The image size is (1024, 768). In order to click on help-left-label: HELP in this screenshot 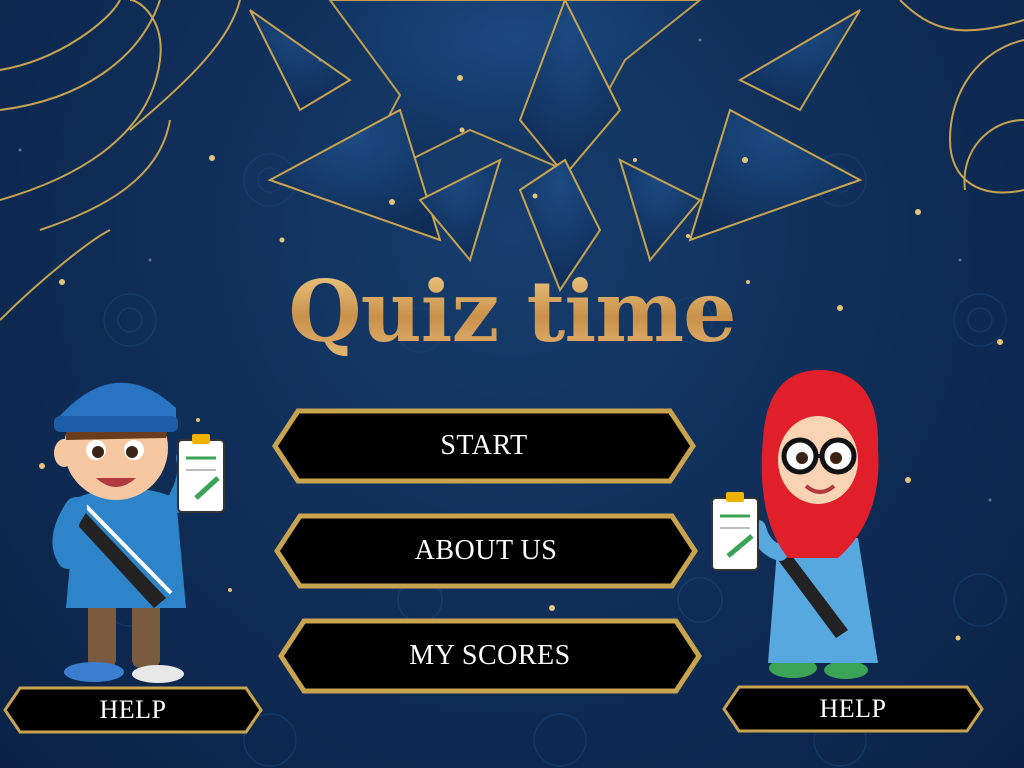, I will do `click(133, 709)`.